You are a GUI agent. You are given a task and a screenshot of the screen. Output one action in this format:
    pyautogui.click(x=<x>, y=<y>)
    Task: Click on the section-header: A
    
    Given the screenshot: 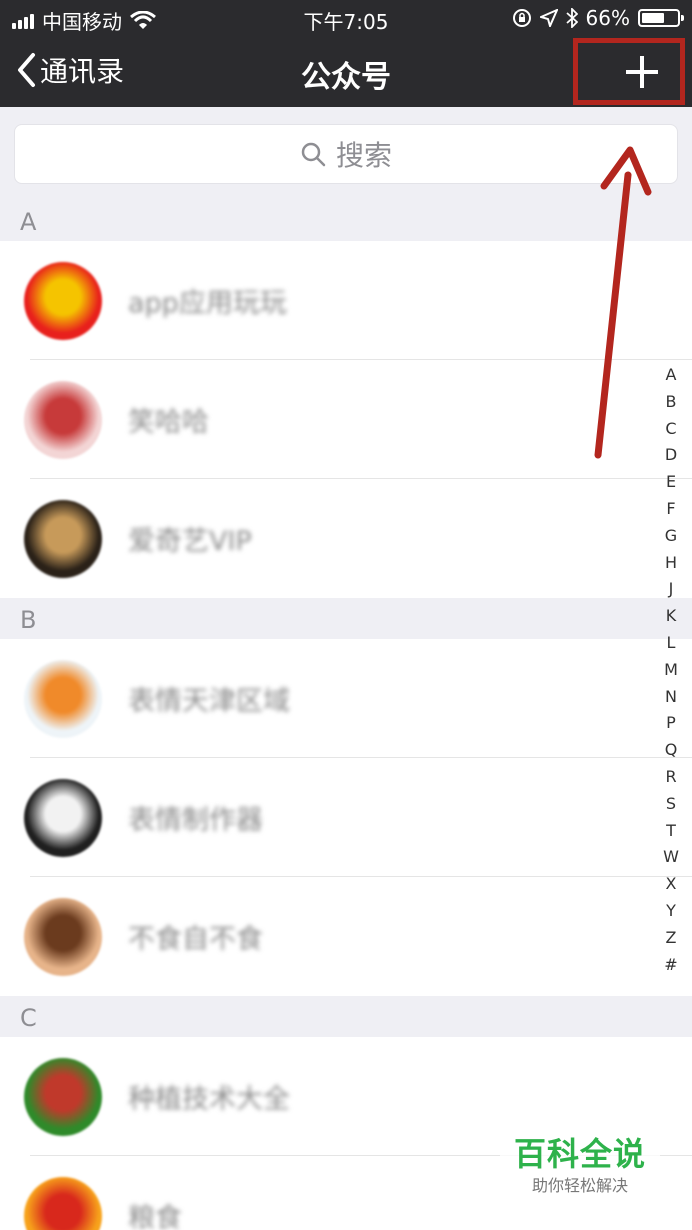 What is the action you would take?
    pyautogui.click(x=346, y=220)
    